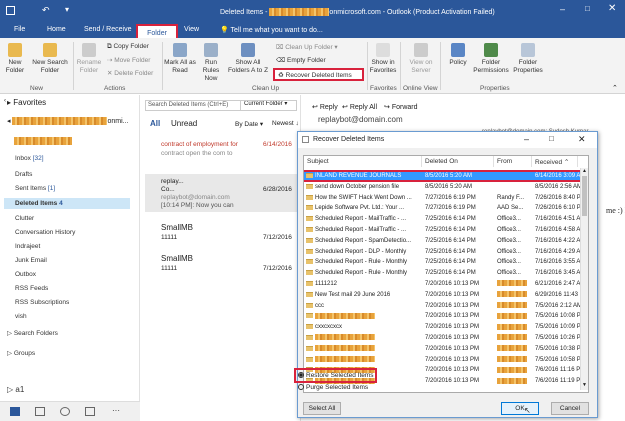 This screenshot has width=625, height=421. What do you see at coordinates (584, 385) in the screenshot?
I see `scroll-down-icon: ▼` at bounding box center [584, 385].